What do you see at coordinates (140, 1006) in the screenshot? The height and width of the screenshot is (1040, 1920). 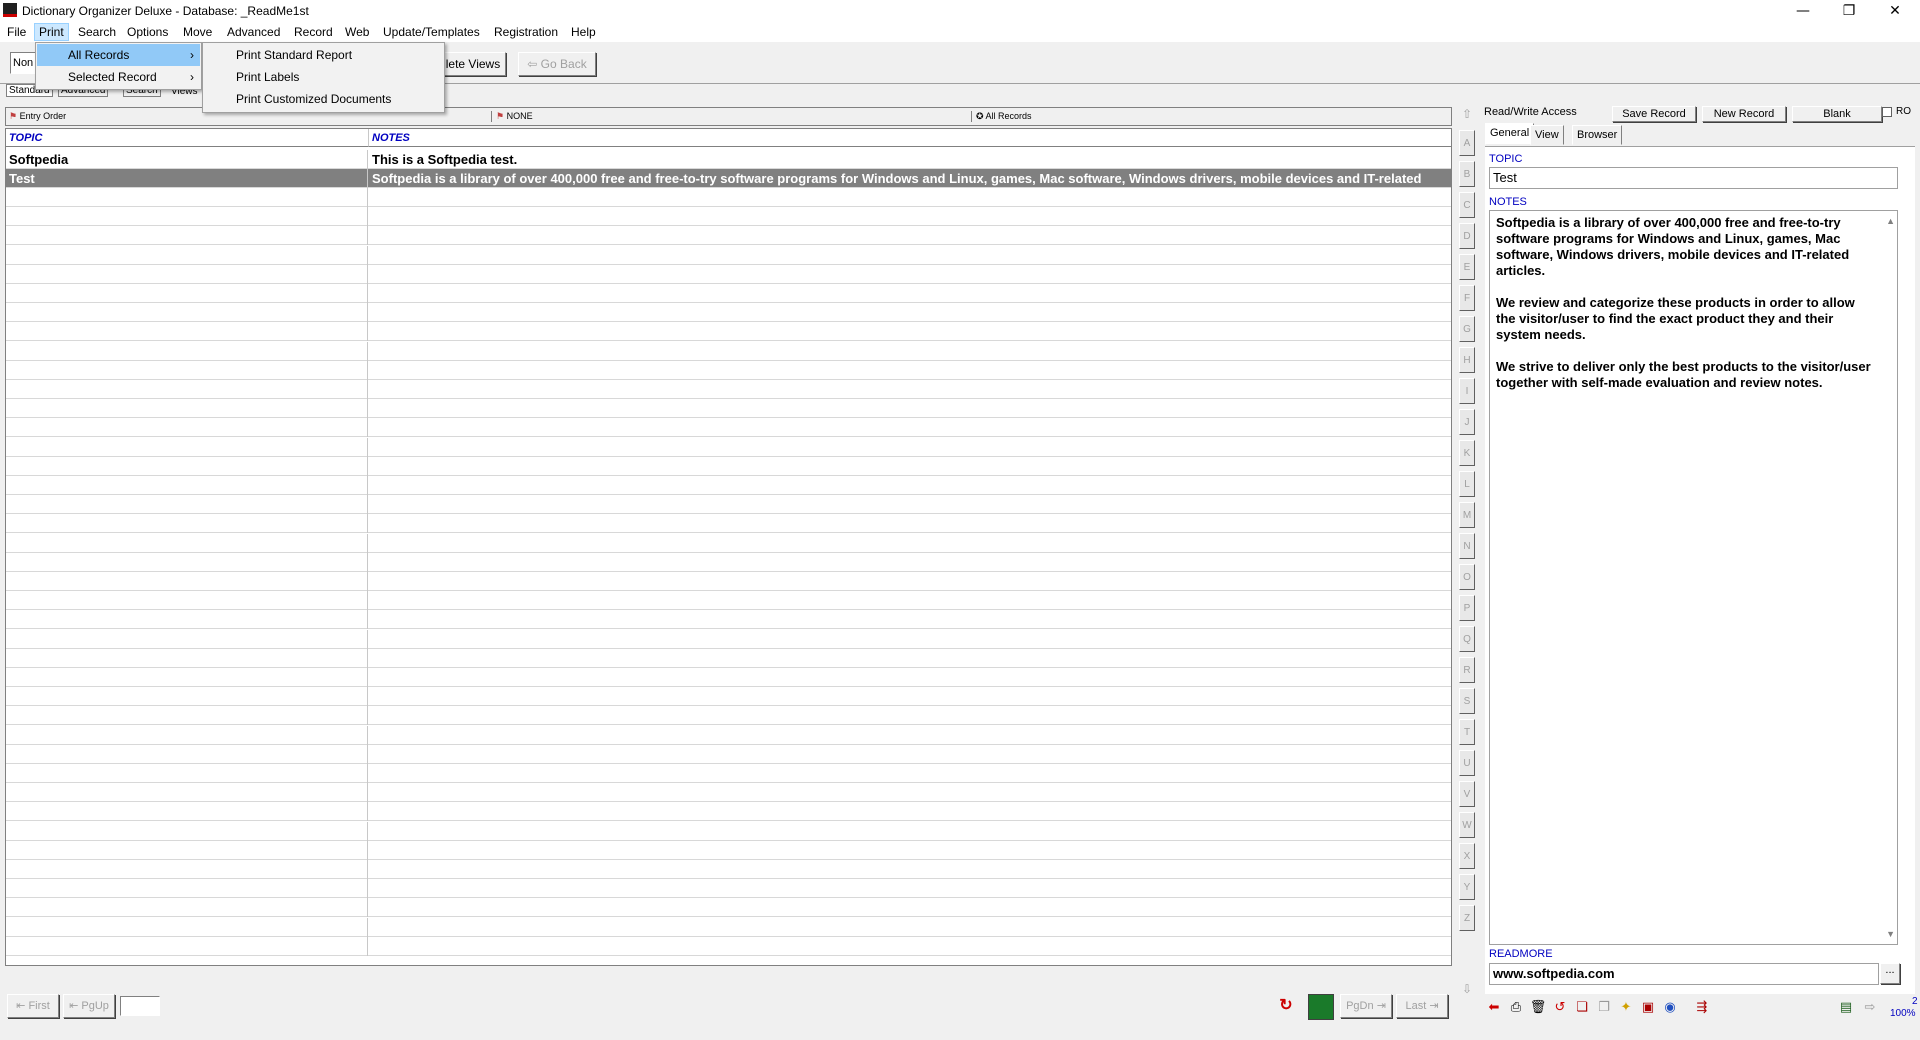 I see `record-number-input` at bounding box center [140, 1006].